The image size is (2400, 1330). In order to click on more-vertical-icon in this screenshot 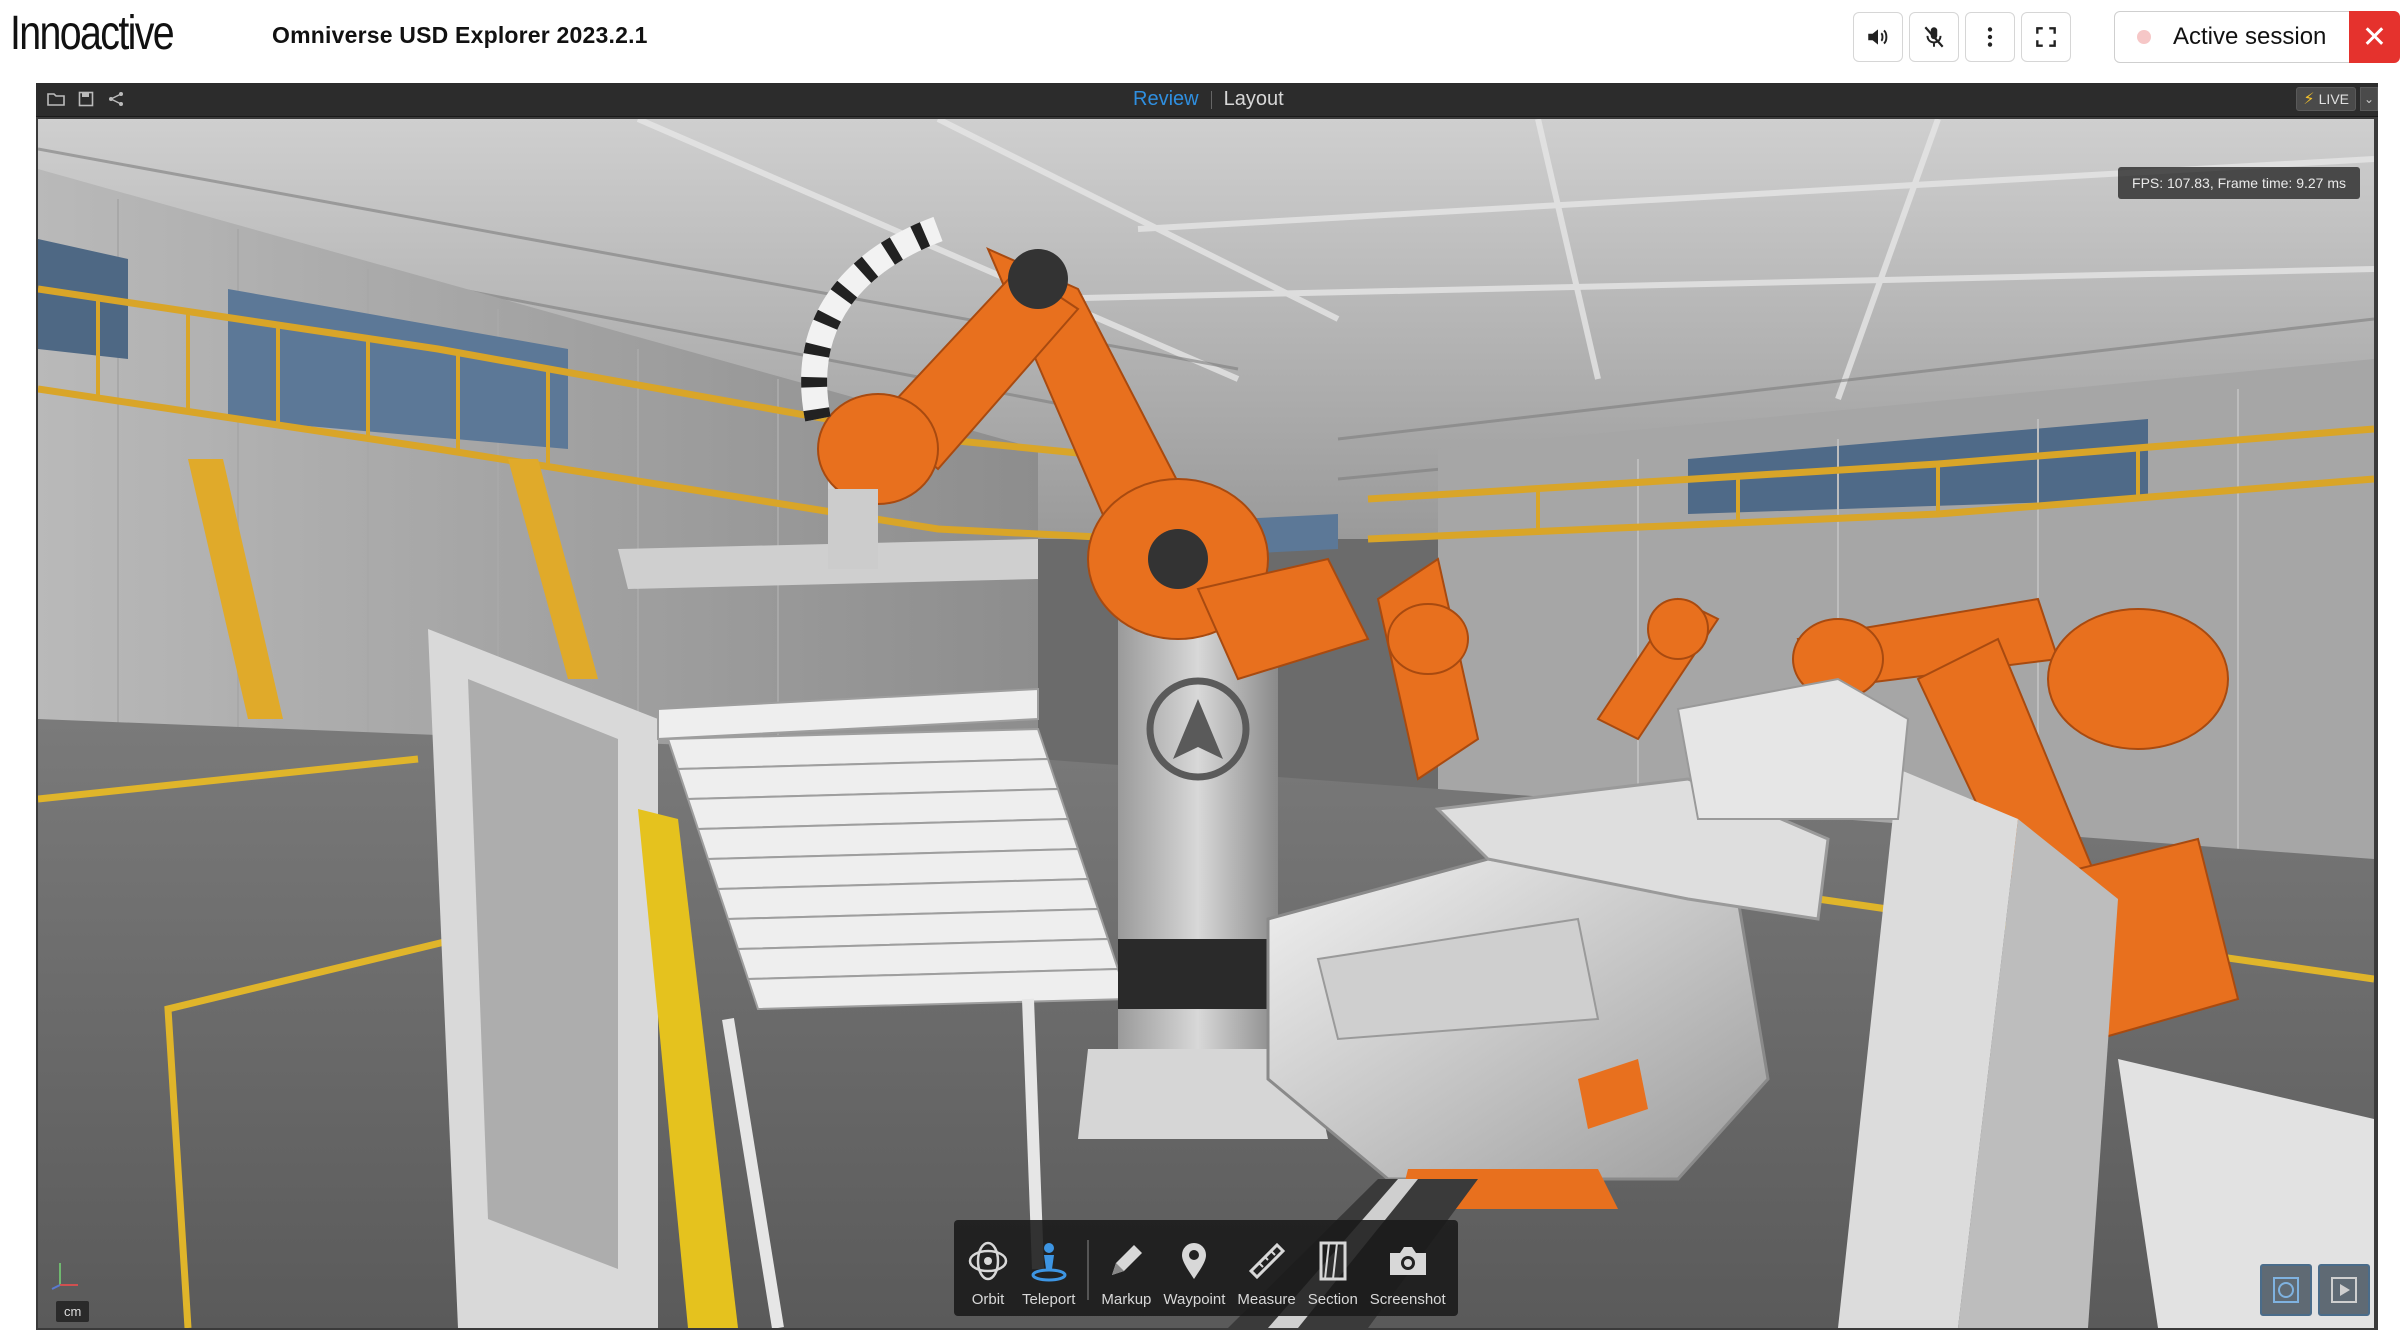, I will do `click(1990, 37)`.